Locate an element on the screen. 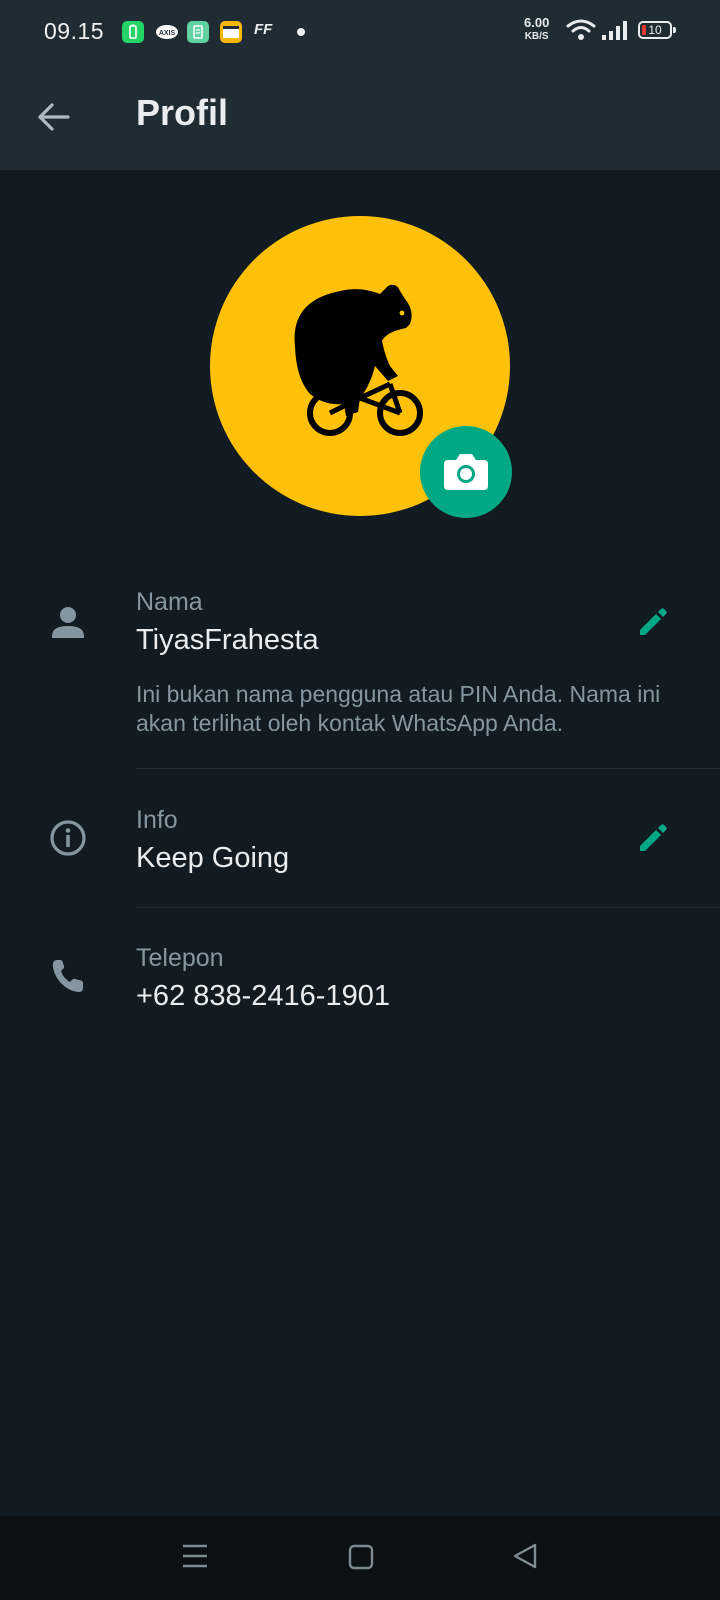 The height and width of the screenshot is (1600, 720). status-bar: 09.15 AXIS FF 6.00 KB/S 10 is located at coordinates (360, 32).